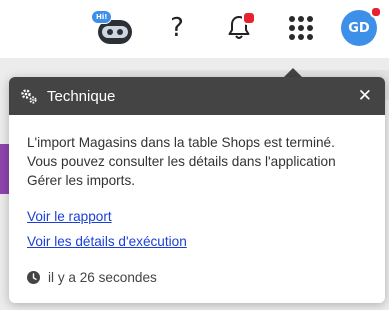 The image size is (389, 310). Describe the element at coordinates (365, 96) in the screenshot. I see `close-button: ✕` at that location.